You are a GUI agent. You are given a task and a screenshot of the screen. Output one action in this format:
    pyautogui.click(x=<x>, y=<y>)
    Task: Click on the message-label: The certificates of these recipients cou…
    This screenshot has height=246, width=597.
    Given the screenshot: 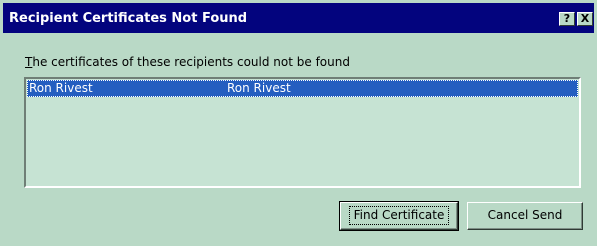 What is the action you would take?
    pyautogui.click(x=187, y=62)
    